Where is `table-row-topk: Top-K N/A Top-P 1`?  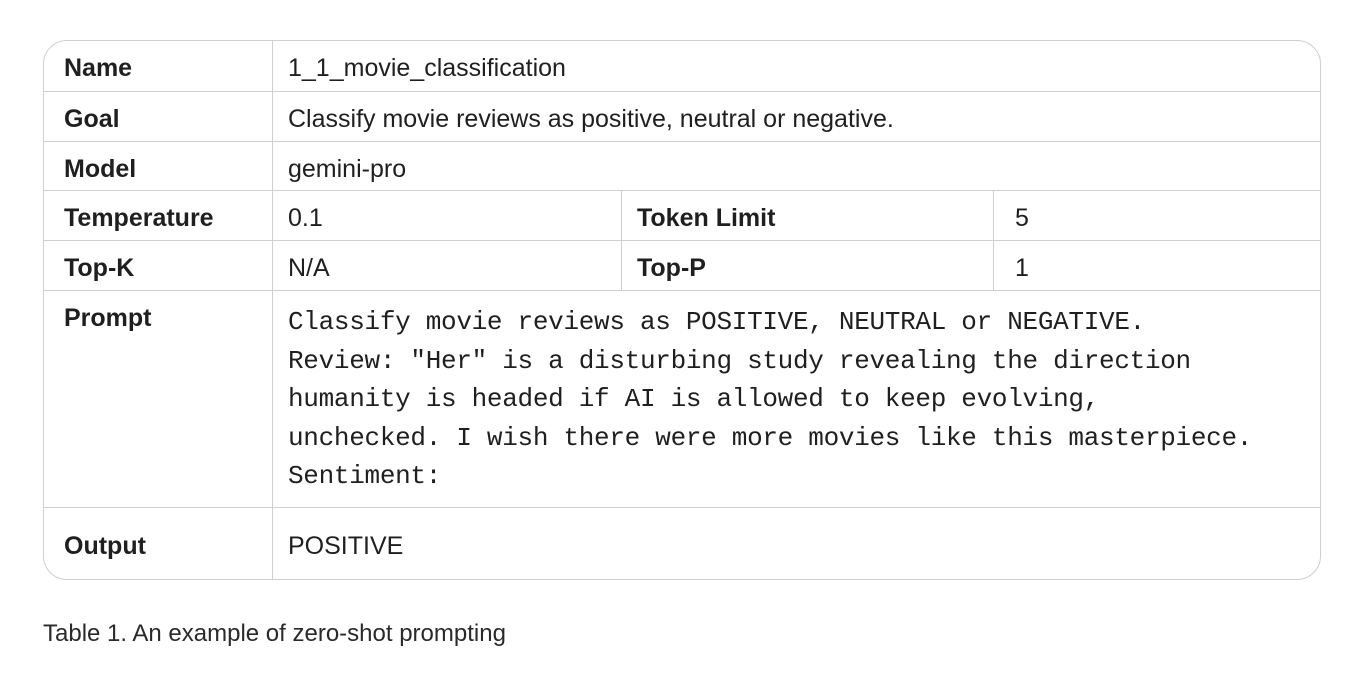 table-row-topk: Top-K N/A Top-P 1 is located at coordinates (682, 266).